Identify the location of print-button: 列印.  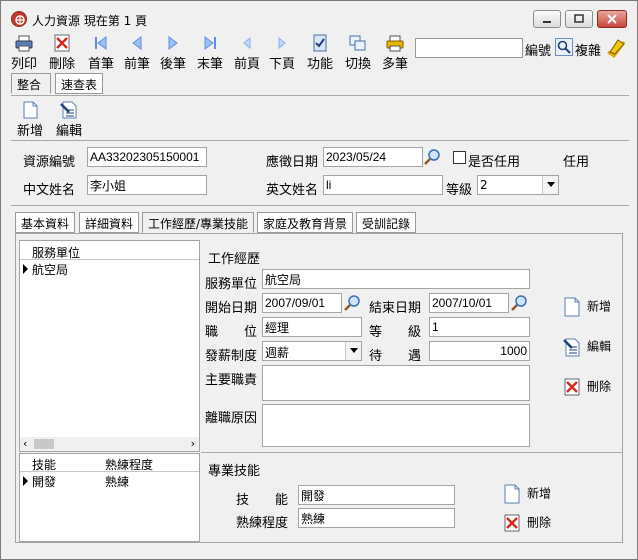
(24, 53).